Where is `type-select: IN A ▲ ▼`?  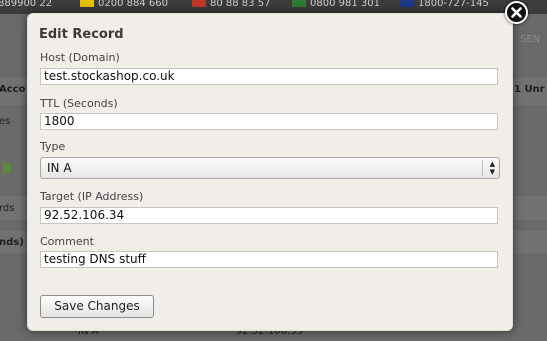
type-select: IN A ▲ ▼ is located at coordinates (270, 168).